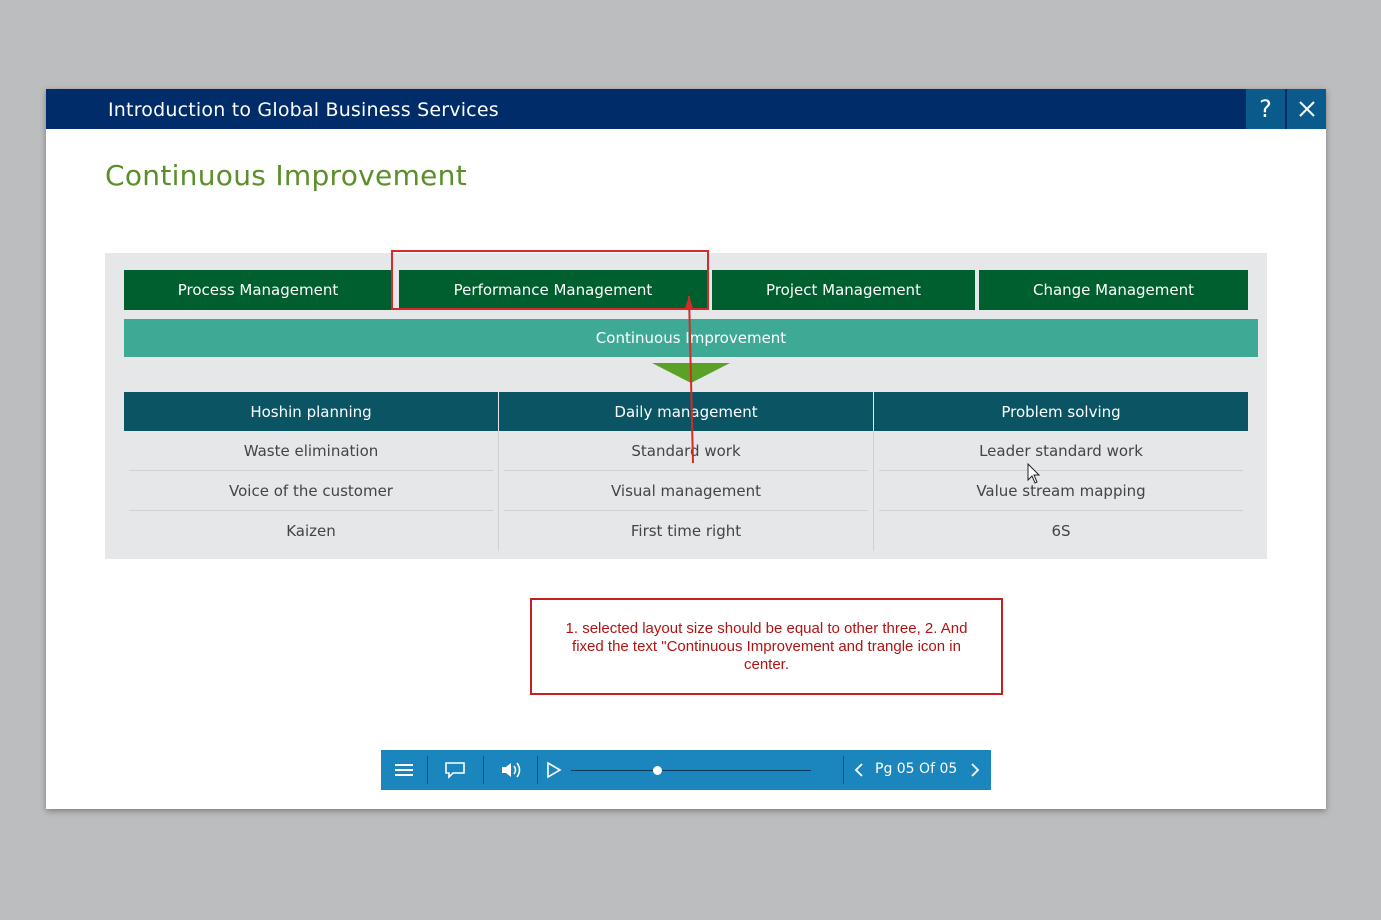  What do you see at coordinates (689, 379) in the screenshot?
I see `annotation-arrow` at bounding box center [689, 379].